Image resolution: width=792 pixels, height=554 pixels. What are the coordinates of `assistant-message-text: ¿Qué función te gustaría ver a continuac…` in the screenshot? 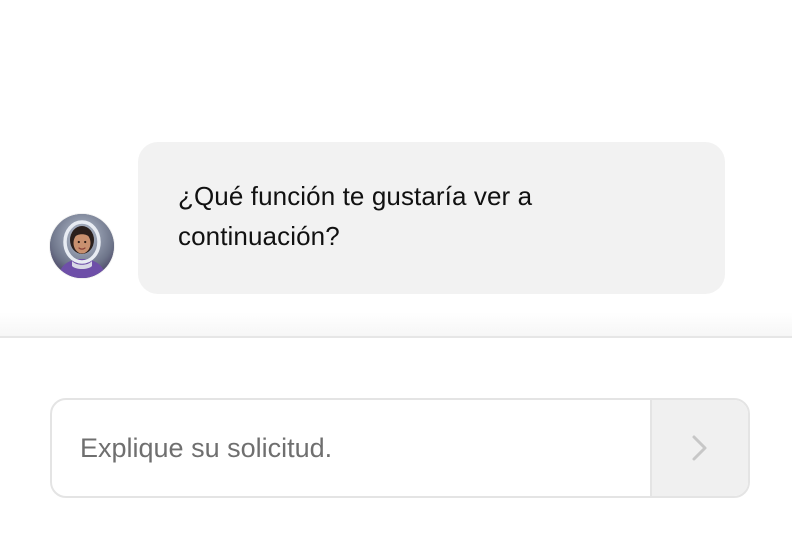 It's located at (355, 216).